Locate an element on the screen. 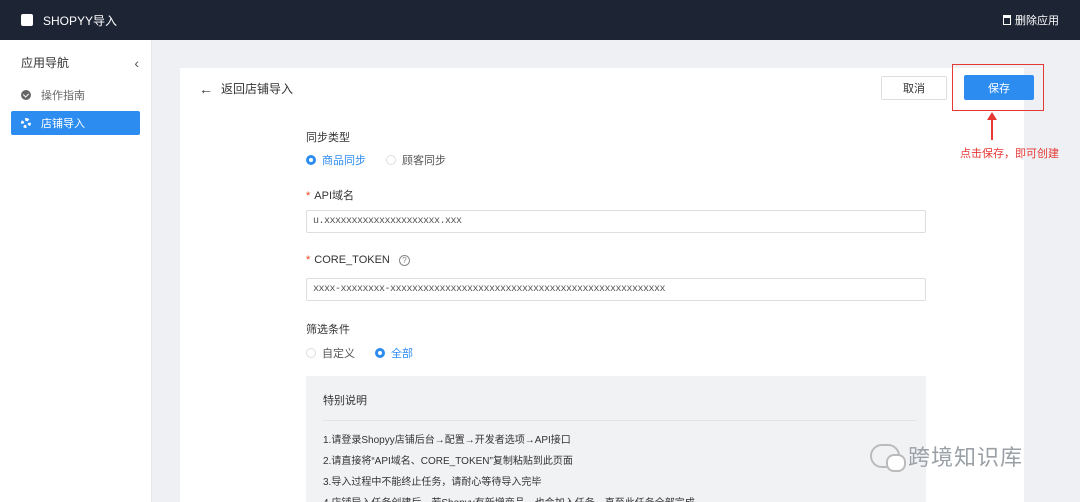 This screenshot has width=1080, height=502. radio-all: 全部 is located at coordinates (394, 353).